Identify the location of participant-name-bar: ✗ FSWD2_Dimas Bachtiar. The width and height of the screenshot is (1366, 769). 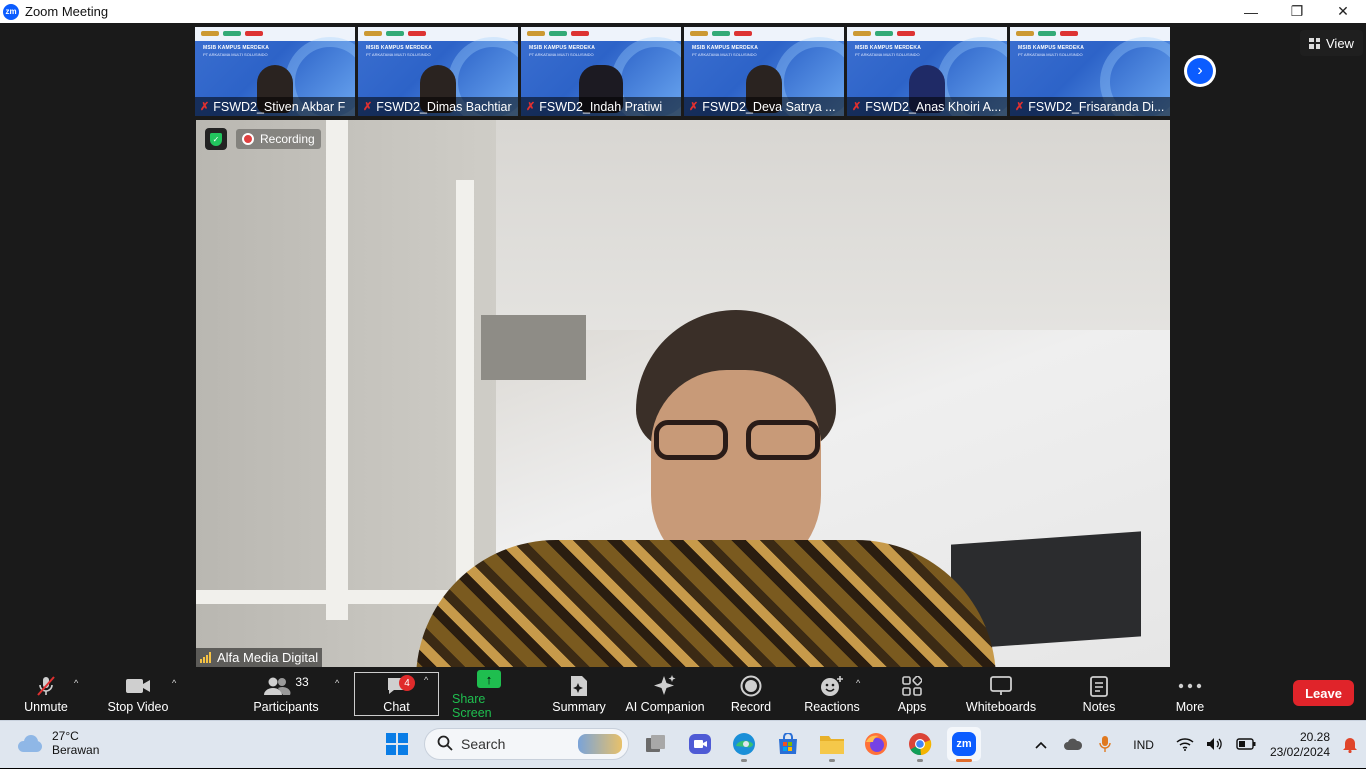
(438, 106).